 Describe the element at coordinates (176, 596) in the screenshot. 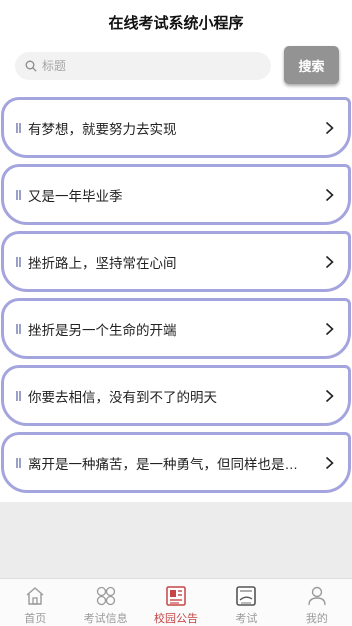

I see `newspaper-icon` at that location.